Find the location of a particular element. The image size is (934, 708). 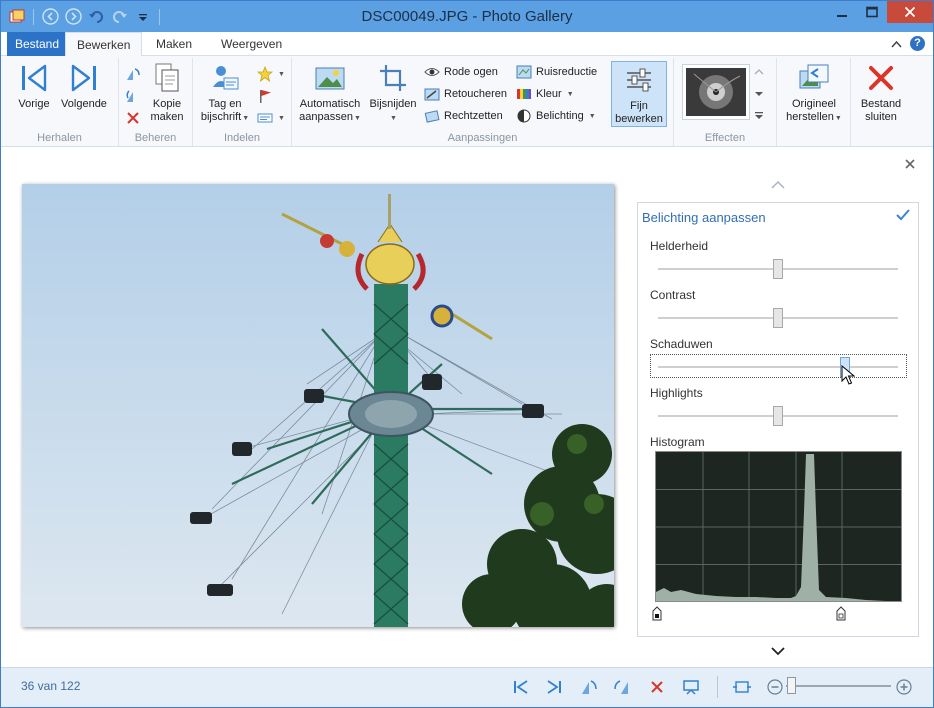

red-eye-button: Rode ogen is located at coordinates (461, 72).